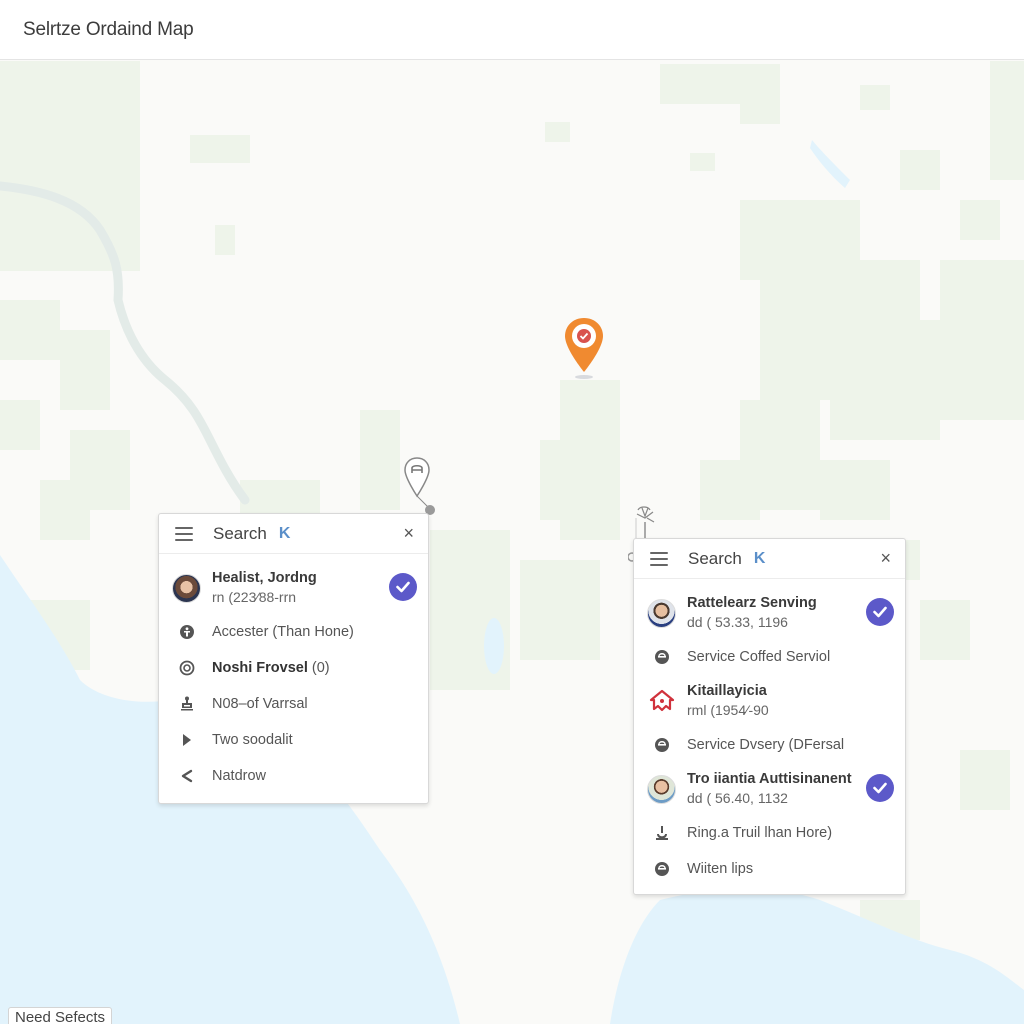 The width and height of the screenshot is (1024, 1024). What do you see at coordinates (662, 833) in the screenshot?
I see `joystick-icon` at bounding box center [662, 833].